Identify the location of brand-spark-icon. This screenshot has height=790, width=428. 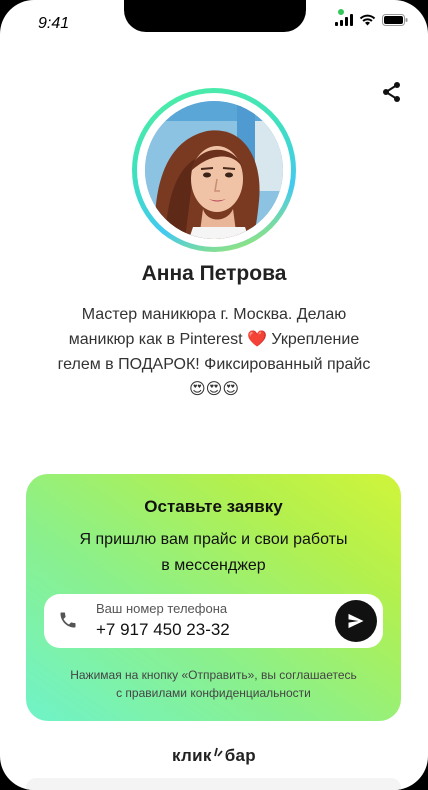
(218, 752).